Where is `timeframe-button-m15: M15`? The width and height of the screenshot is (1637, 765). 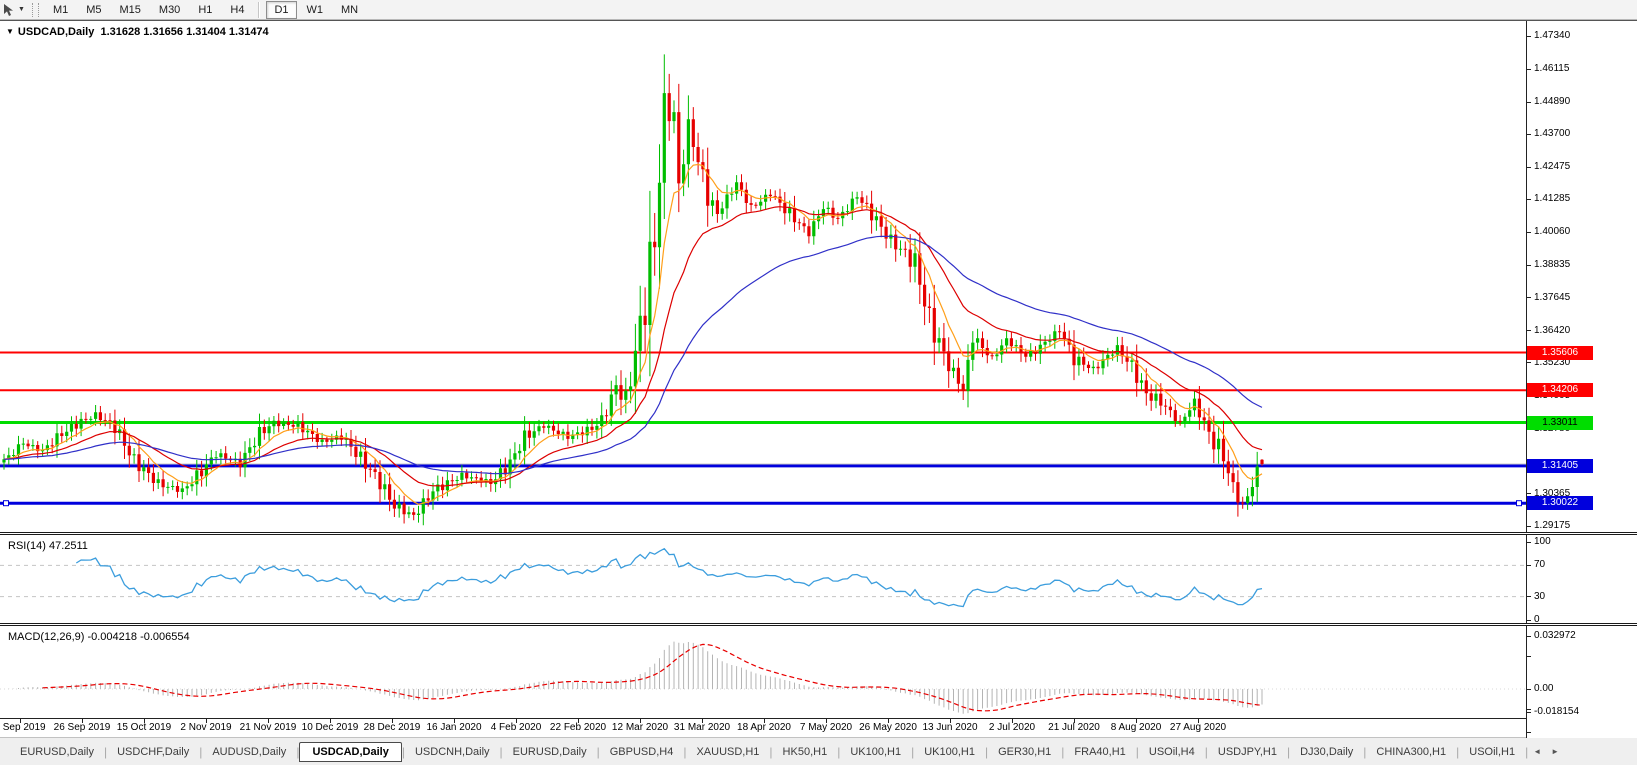
timeframe-button-m15: M15 is located at coordinates (130, 10).